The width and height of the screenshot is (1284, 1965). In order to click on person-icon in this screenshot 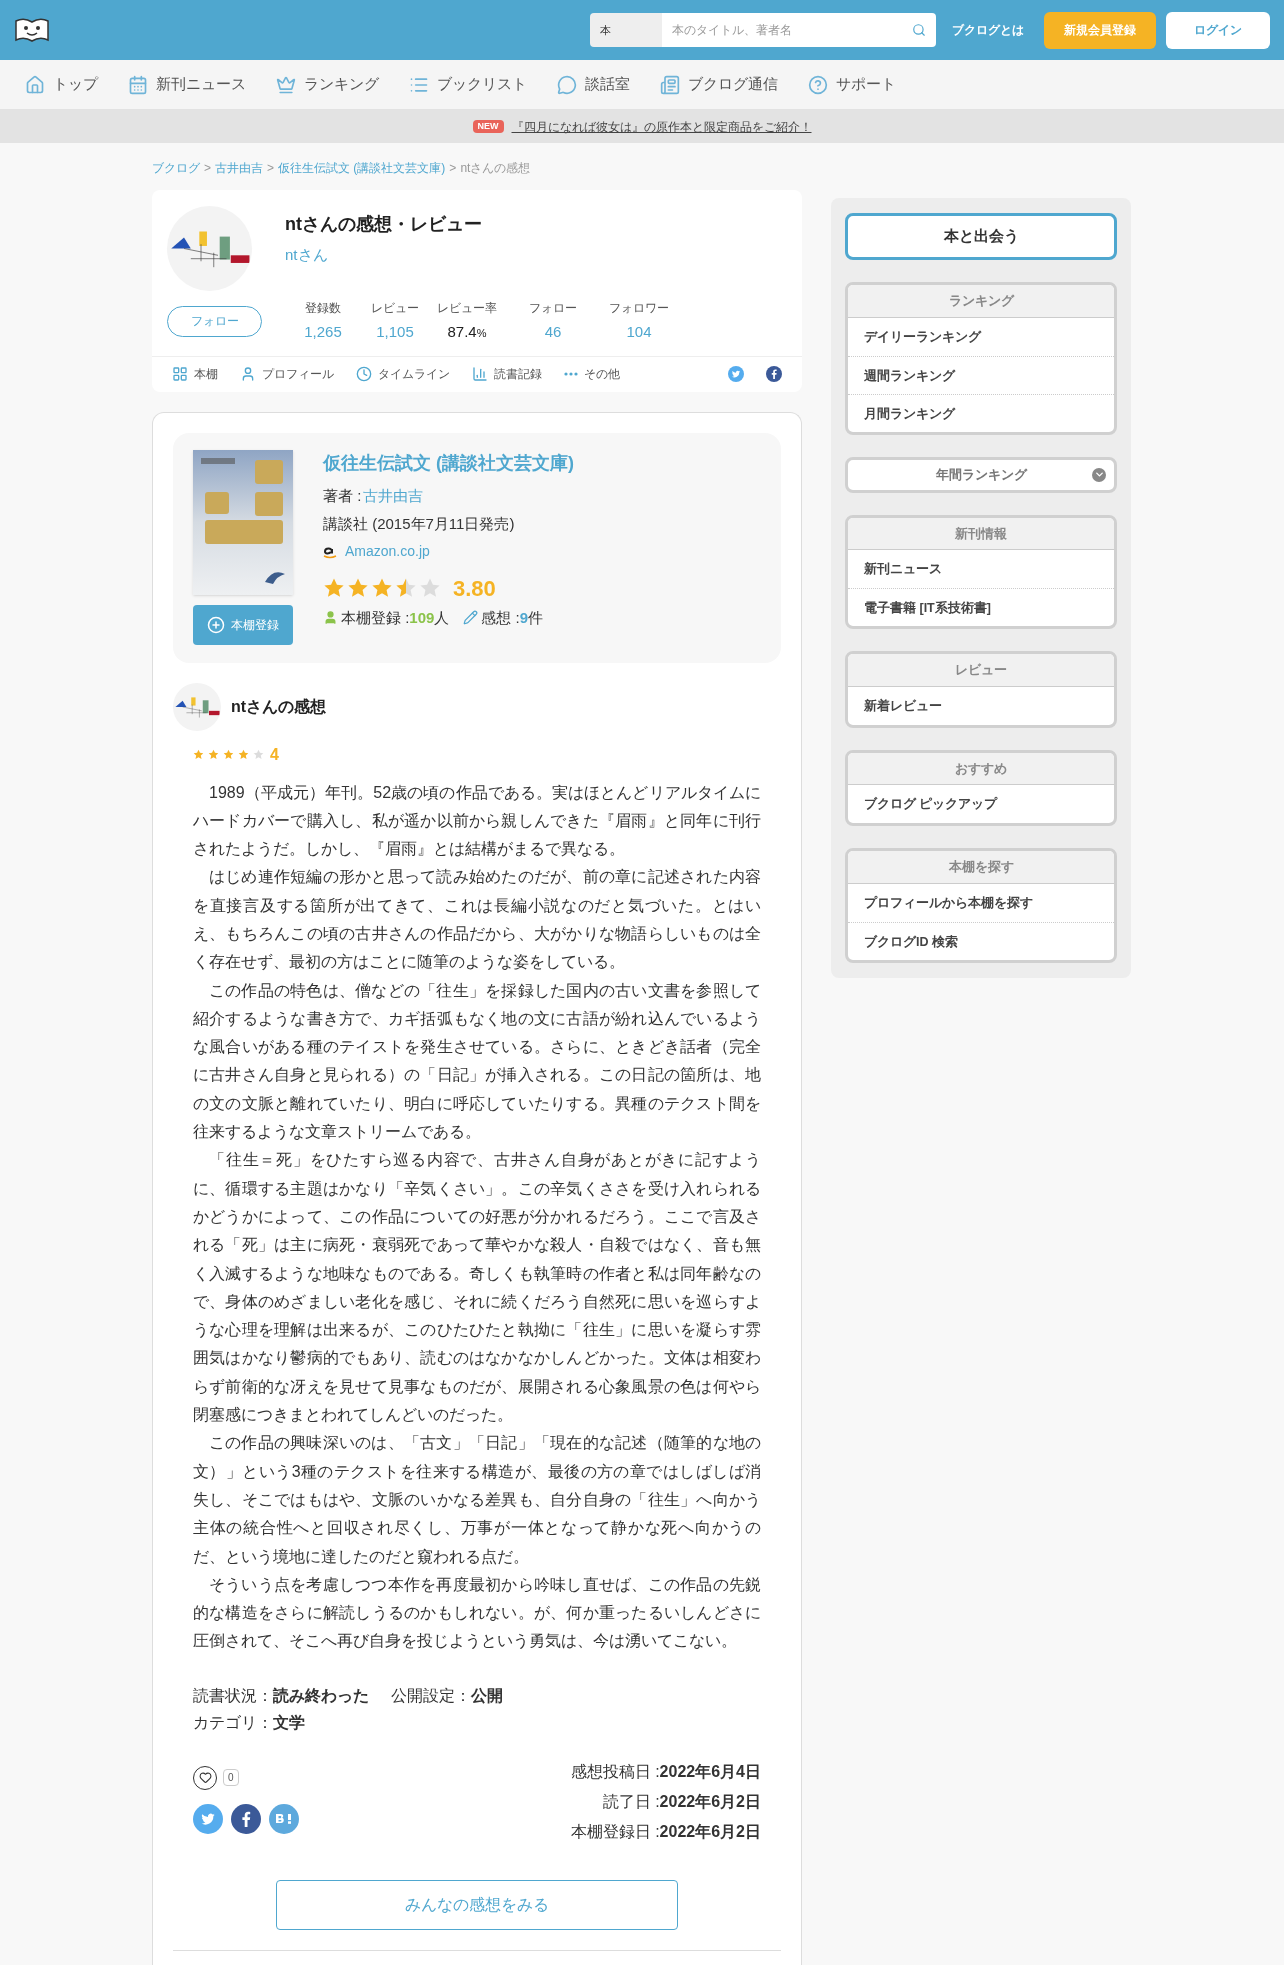, I will do `click(330, 618)`.